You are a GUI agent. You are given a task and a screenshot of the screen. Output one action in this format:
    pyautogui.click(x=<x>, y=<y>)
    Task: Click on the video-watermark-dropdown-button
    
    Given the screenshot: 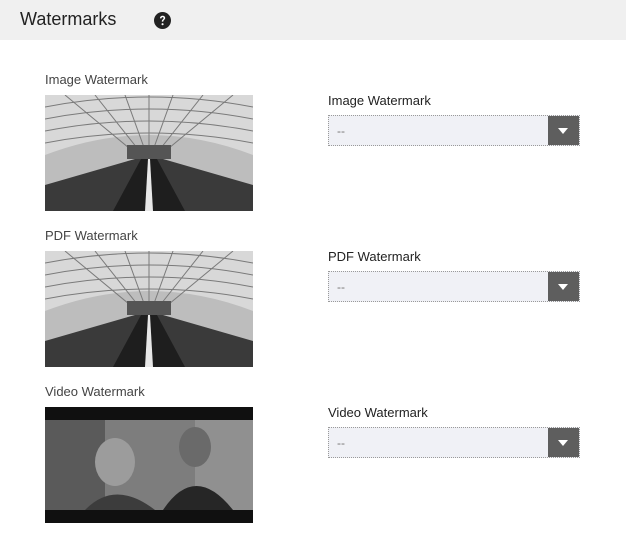 What is the action you would take?
    pyautogui.click(x=563, y=442)
    